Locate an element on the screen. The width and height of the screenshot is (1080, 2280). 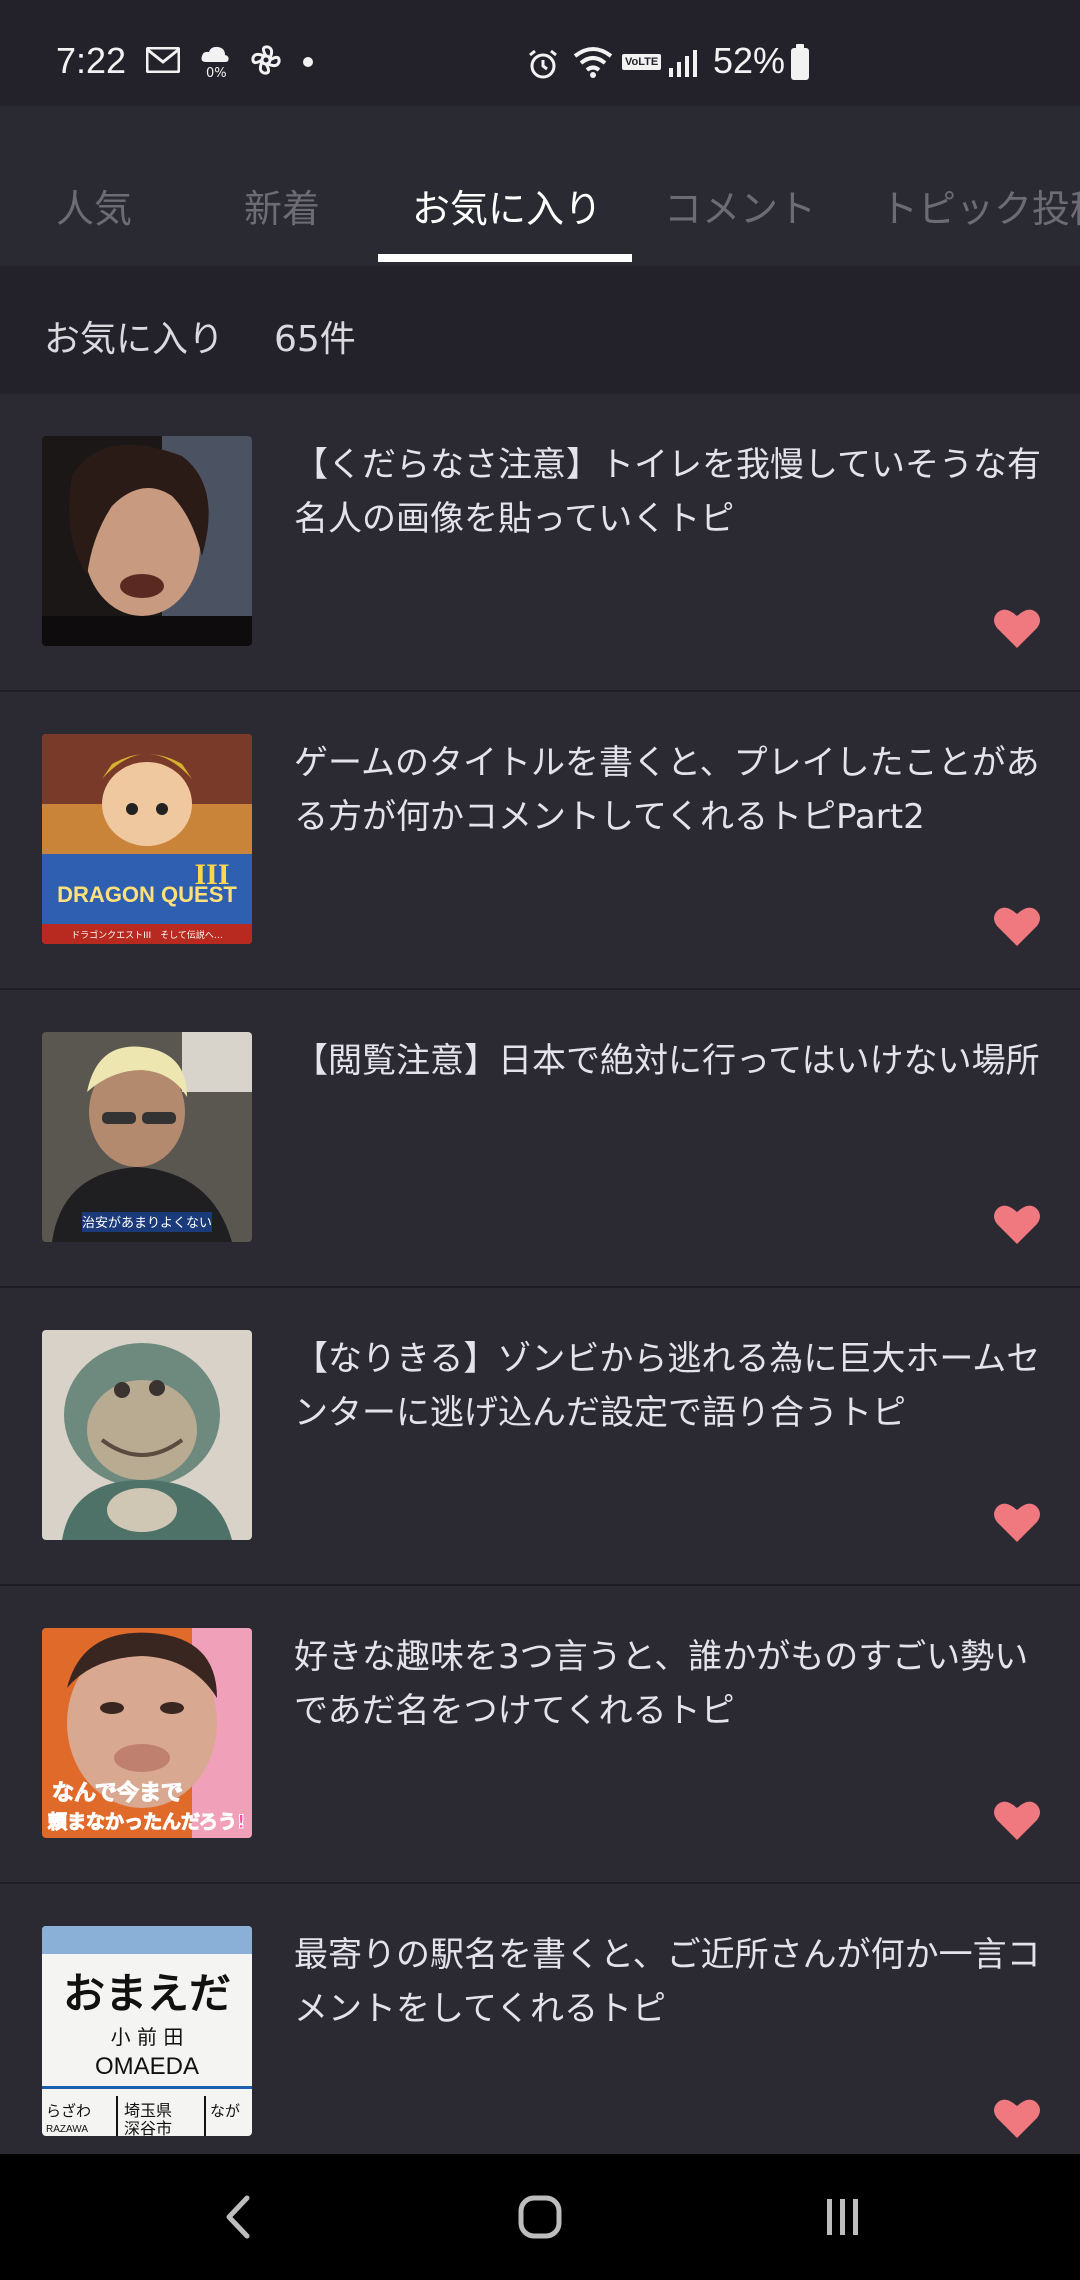
station-prev: らざわ is located at coordinates (68, 2111).